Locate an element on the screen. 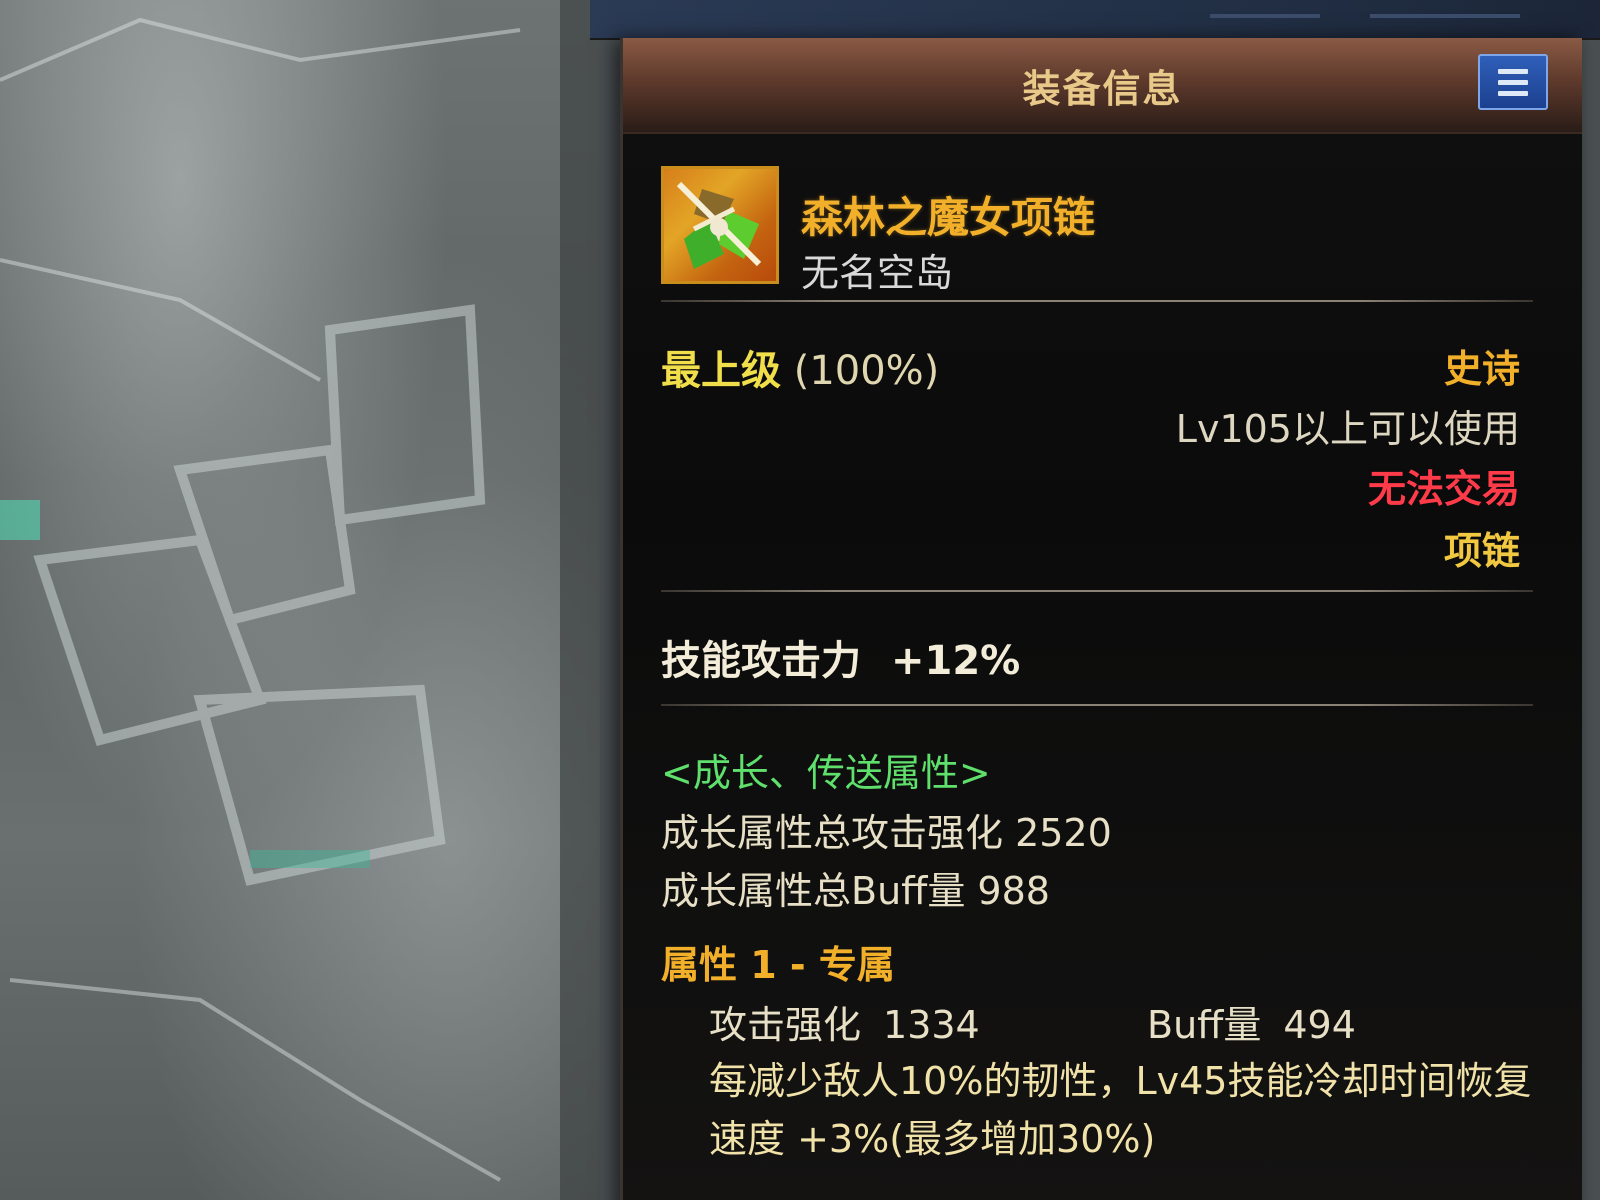 This screenshot has width=1600, height=1200. menu-icon is located at coordinates (1513, 82).